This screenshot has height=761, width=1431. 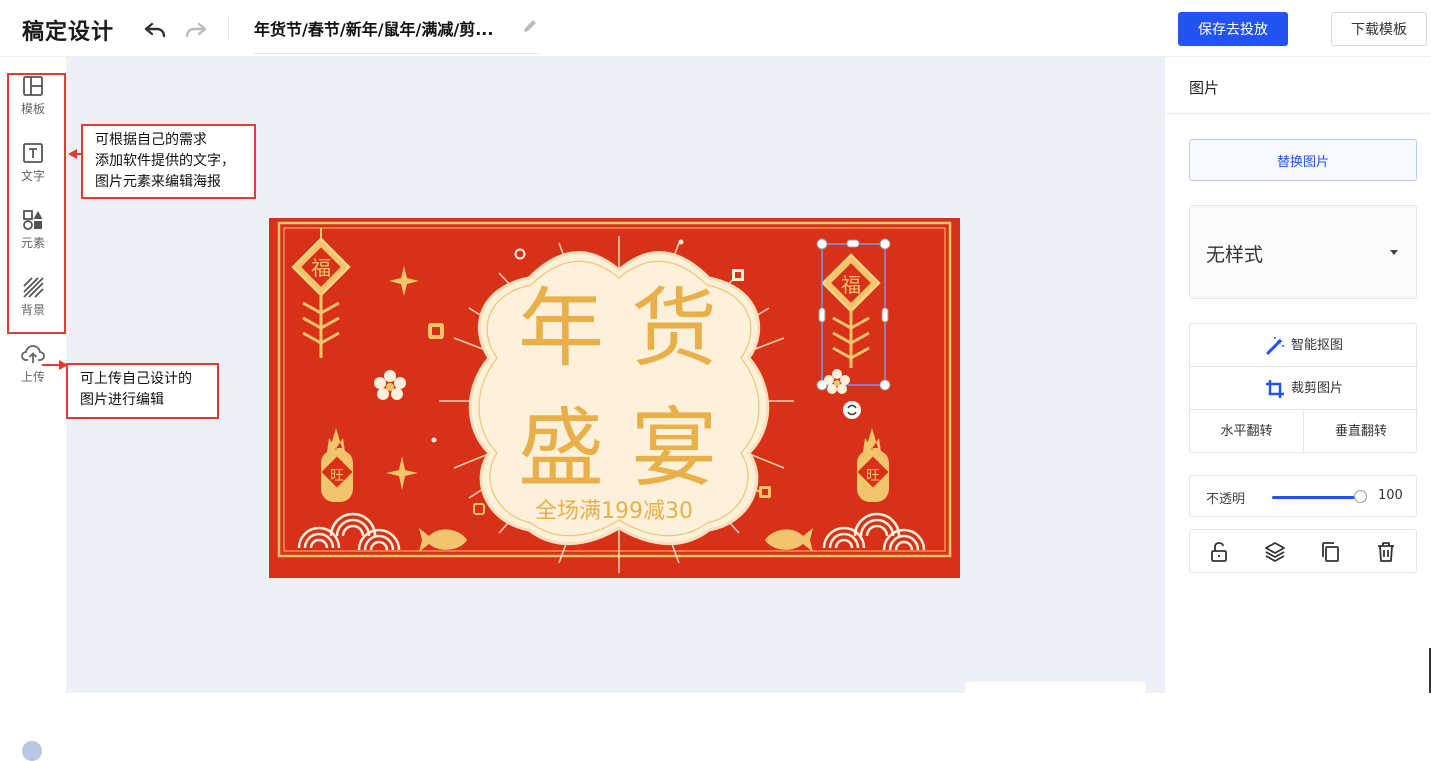 What do you see at coordinates (715, 28) in the screenshot?
I see `top-bar: 稿定设计 年货节/春节/新年/鼠年/满减/剪... 保存去投放 下载模板` at bounding box center [715, 28].